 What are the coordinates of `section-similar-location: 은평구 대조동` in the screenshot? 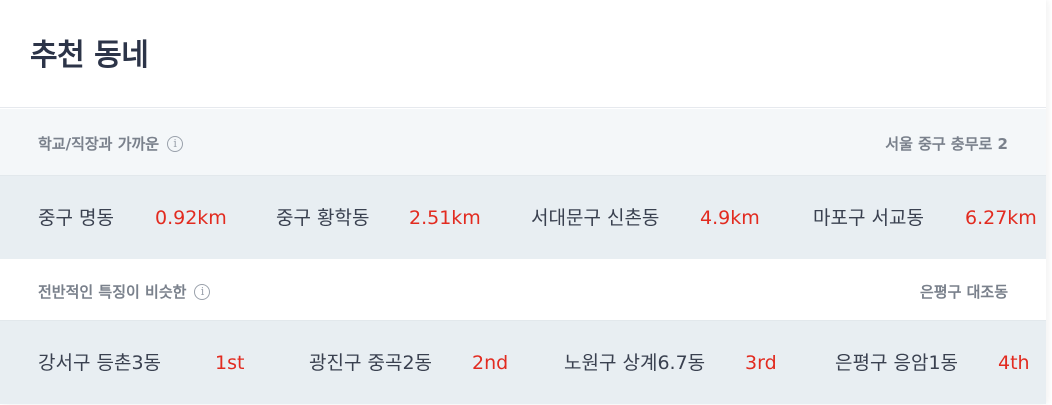 It's located at (963, 292).